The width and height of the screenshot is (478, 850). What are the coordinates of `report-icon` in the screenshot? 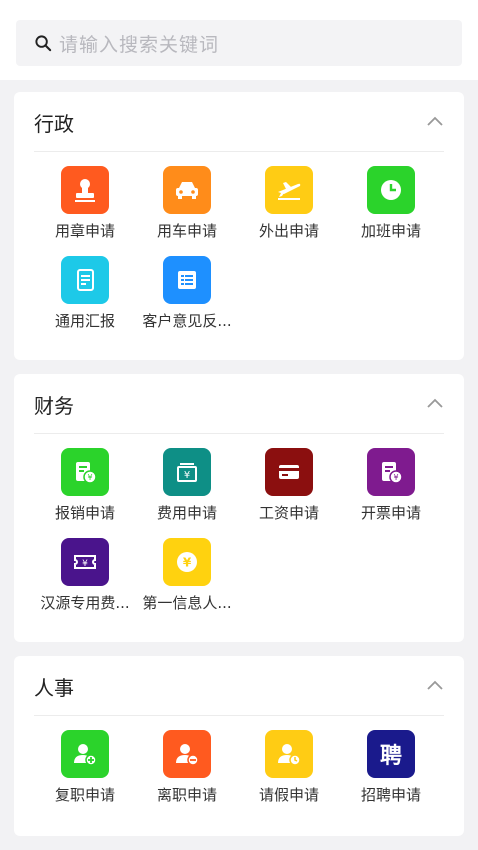 It's located at (85, 280).